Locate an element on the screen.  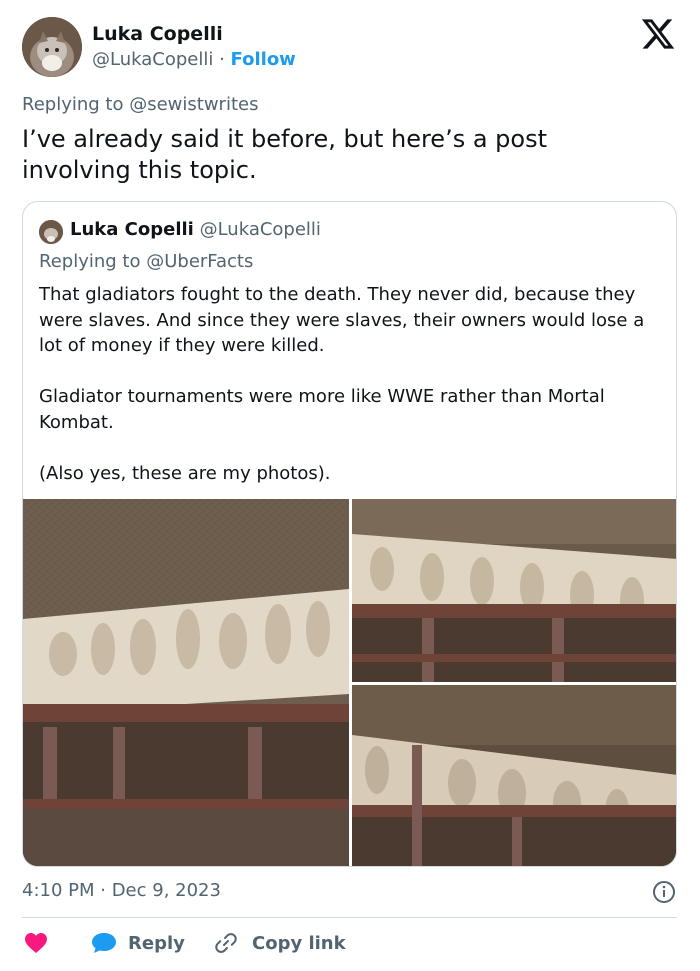
action-bar: Reply Copy link is located at coordinates (349, 943).